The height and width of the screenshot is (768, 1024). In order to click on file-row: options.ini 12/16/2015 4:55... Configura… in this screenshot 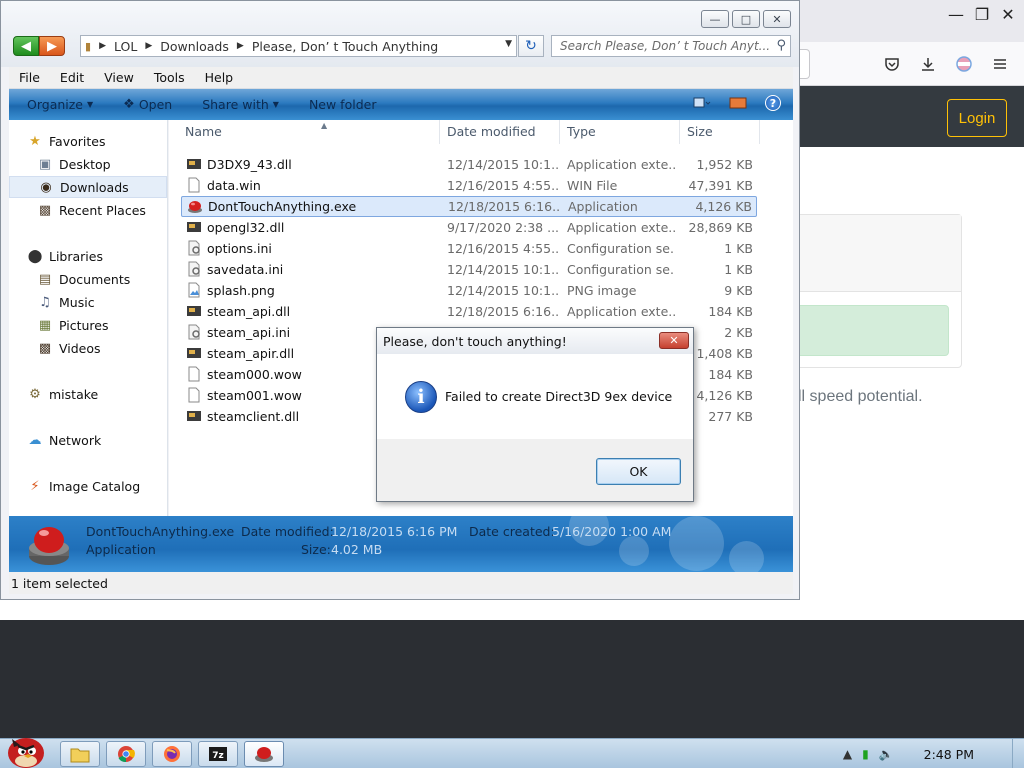, I will do `click(469, 248)`.